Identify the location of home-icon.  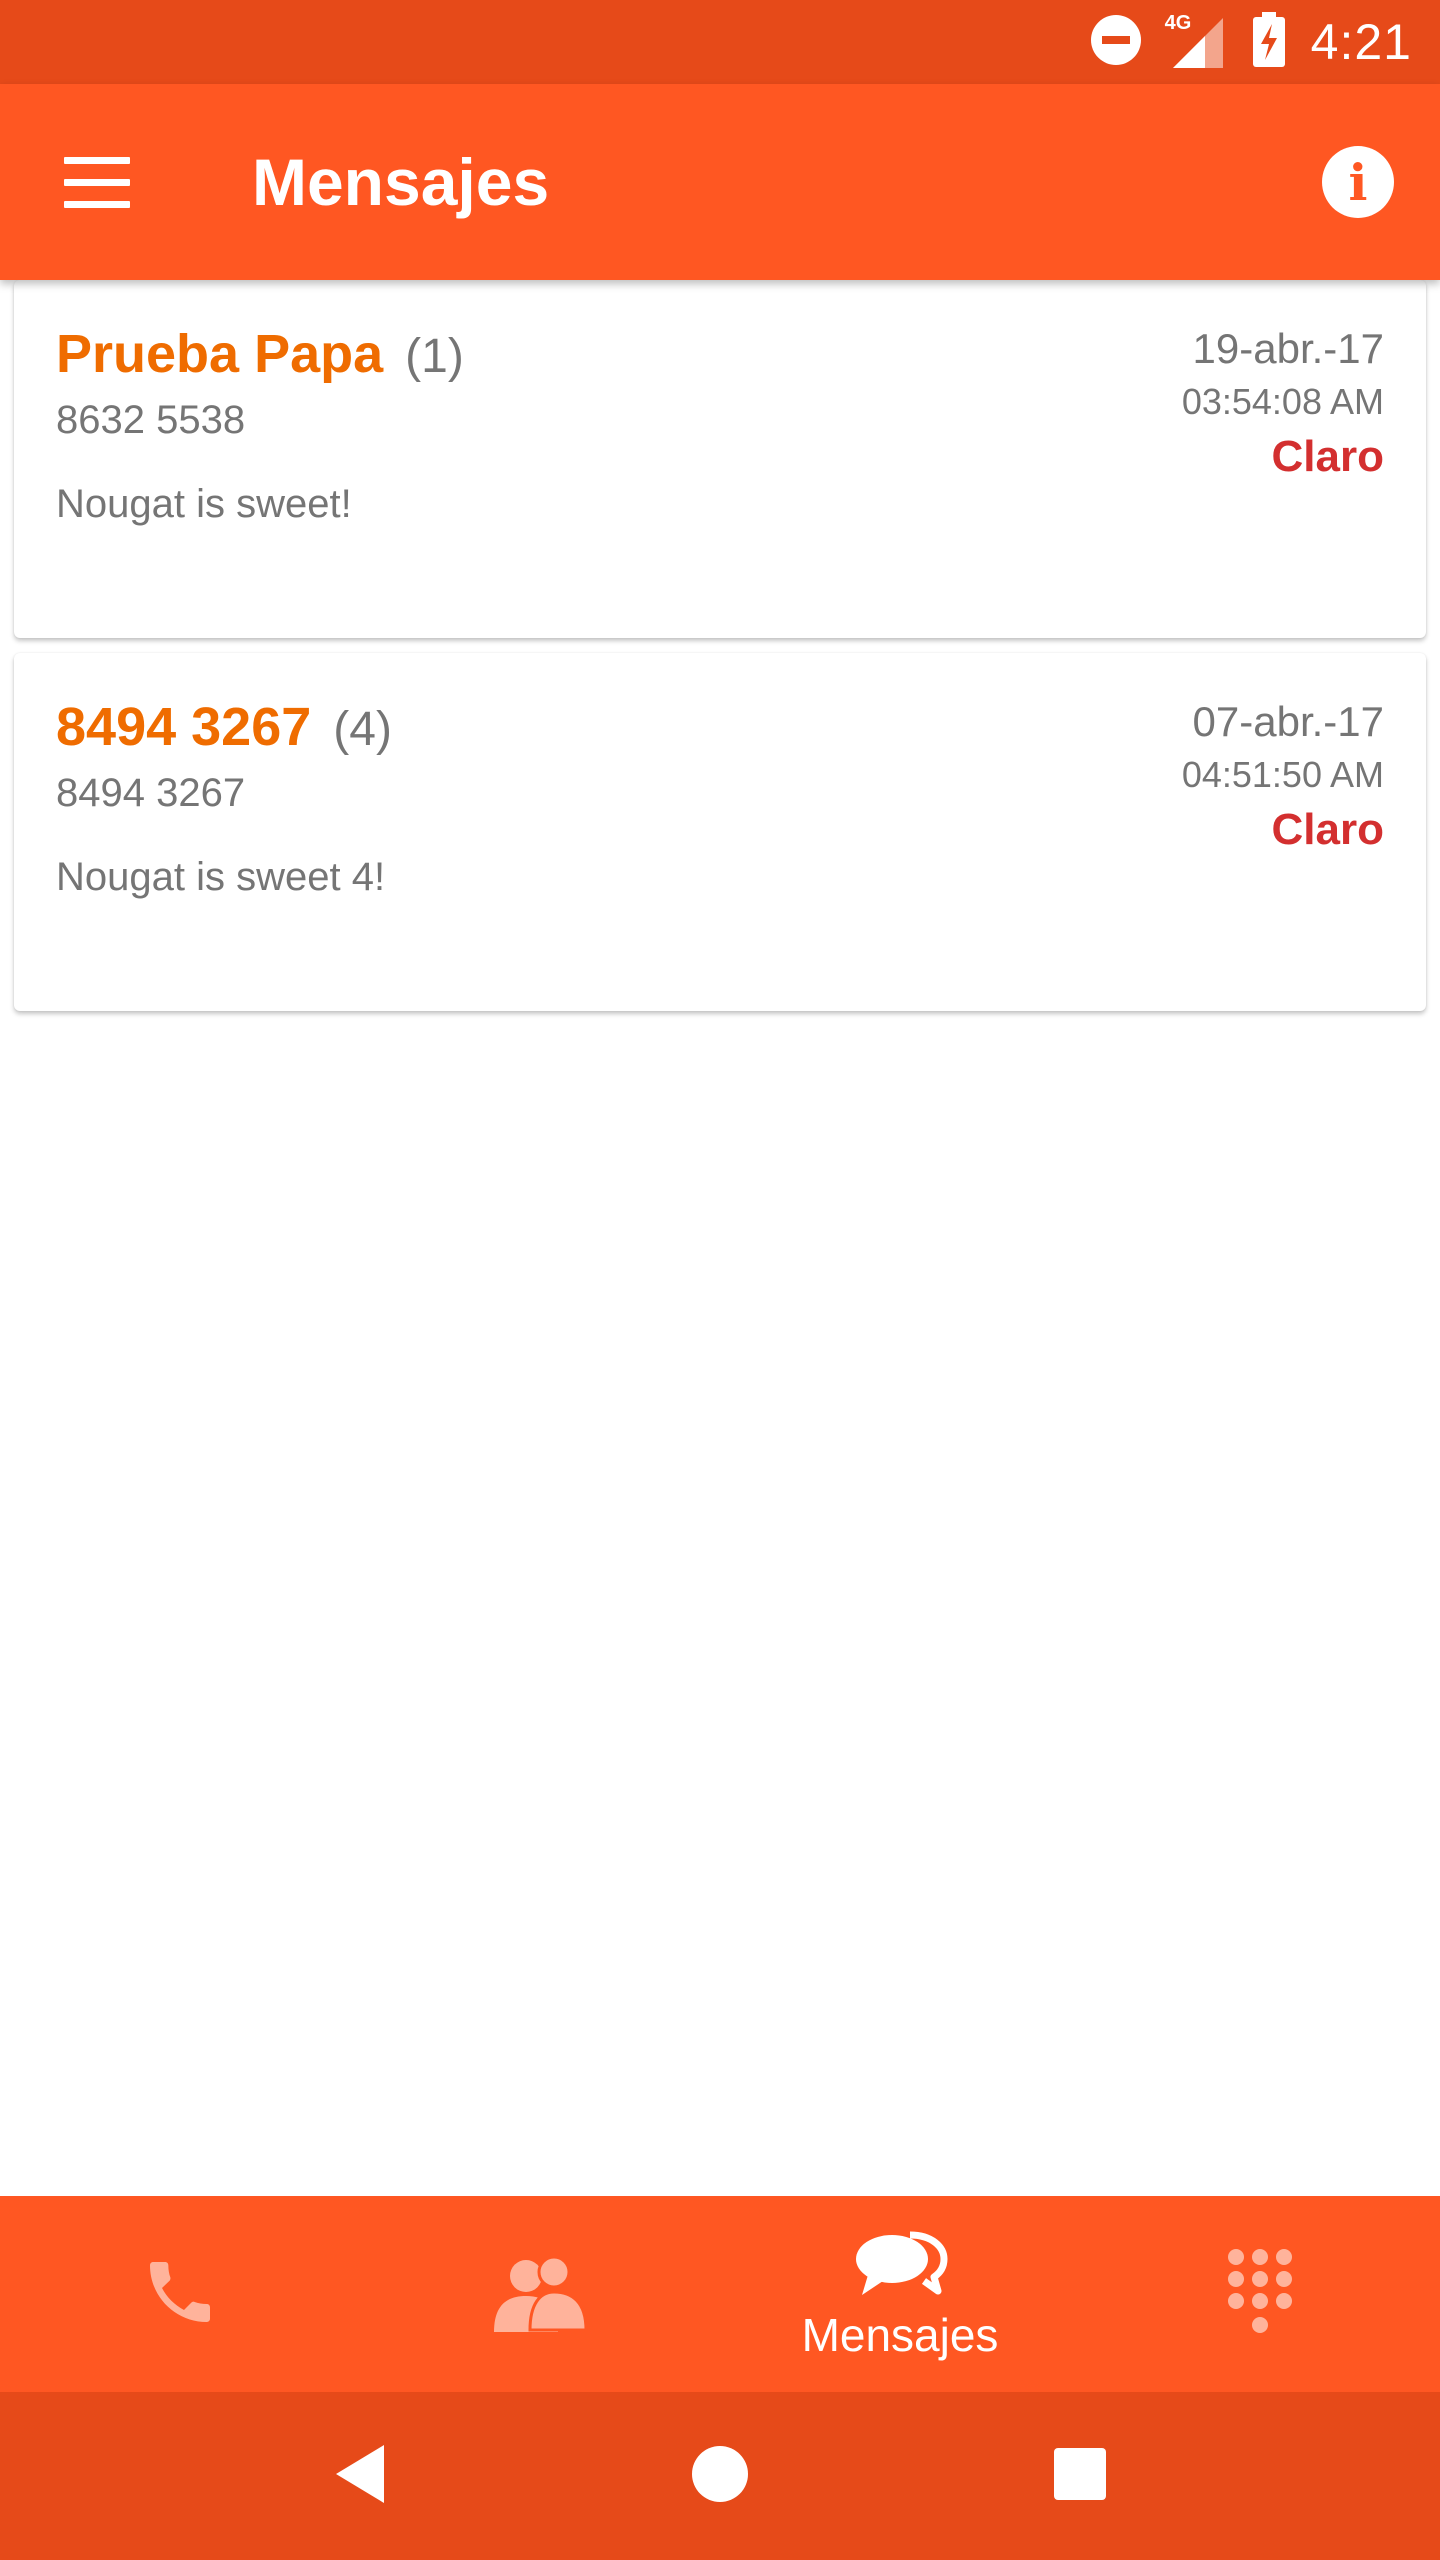
(720, 2476).